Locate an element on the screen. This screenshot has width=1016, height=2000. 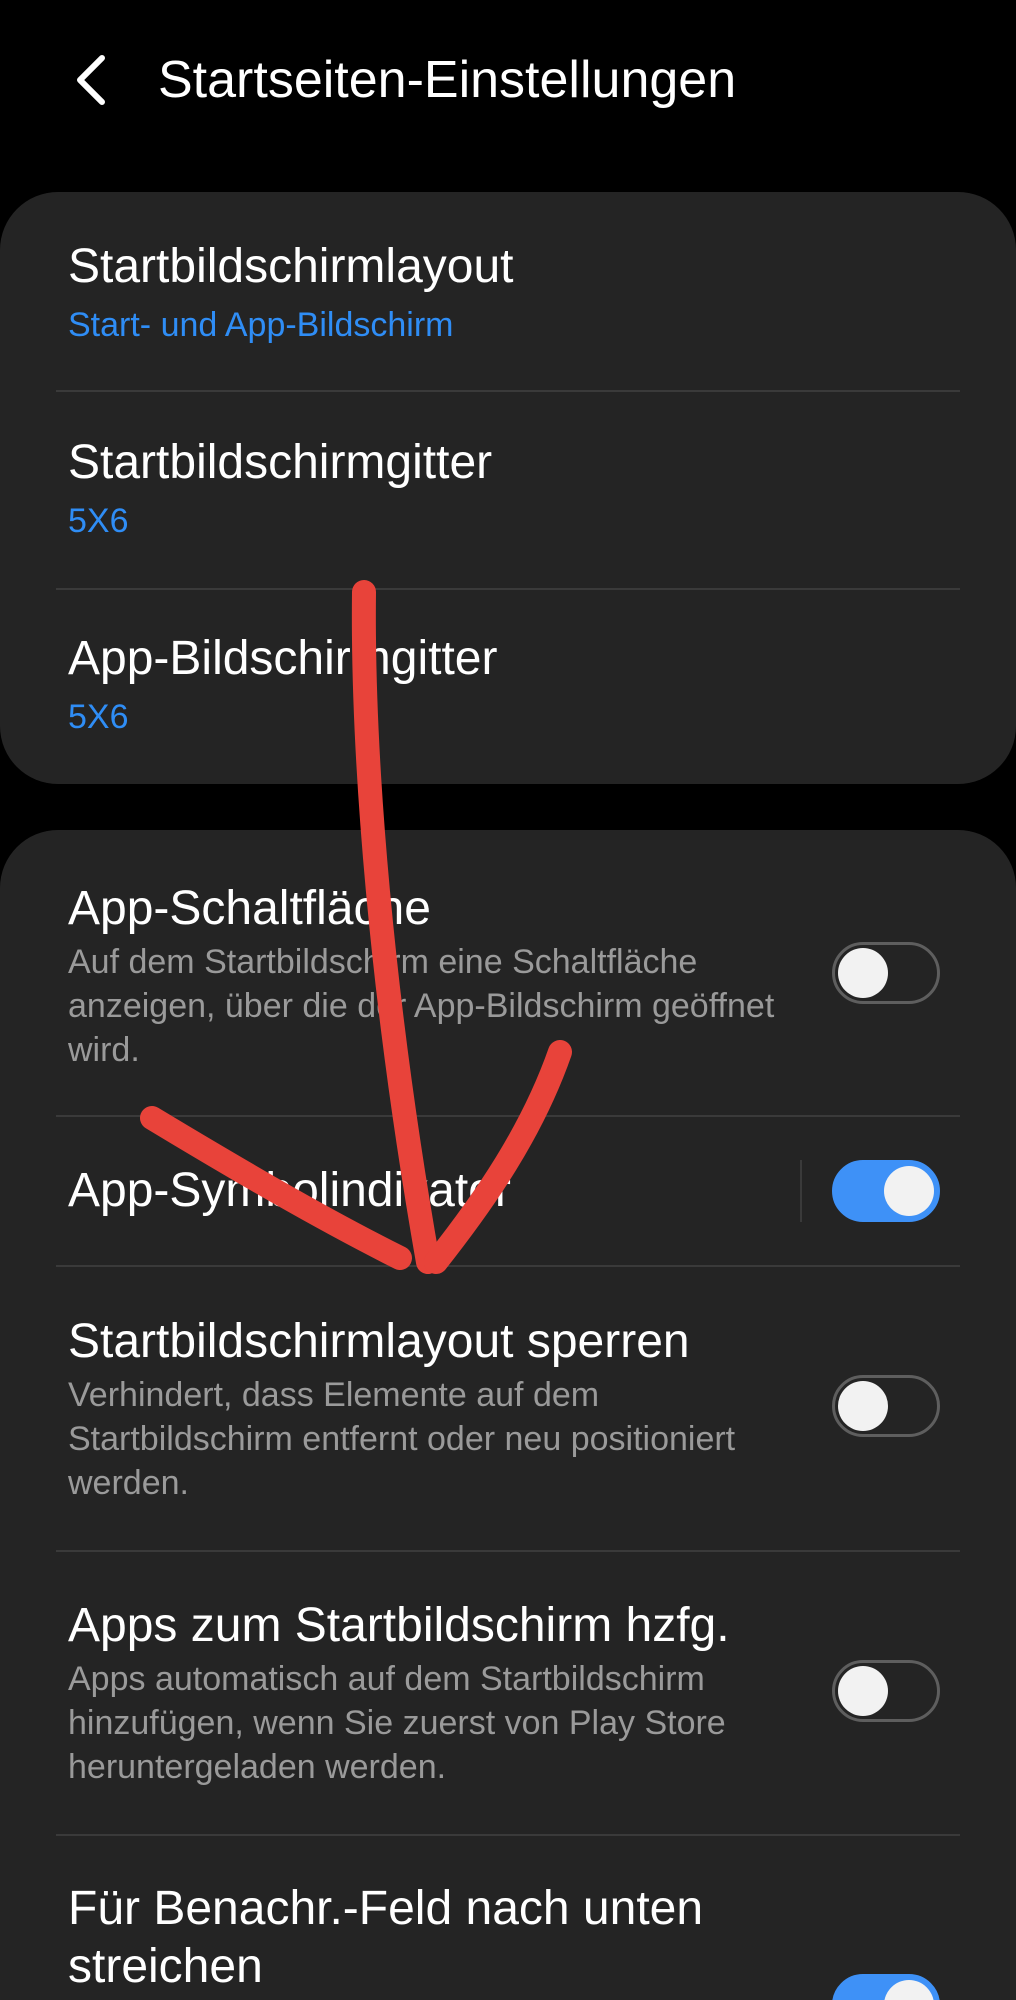
apps-button-toggle is located at coordinates (886, 973).